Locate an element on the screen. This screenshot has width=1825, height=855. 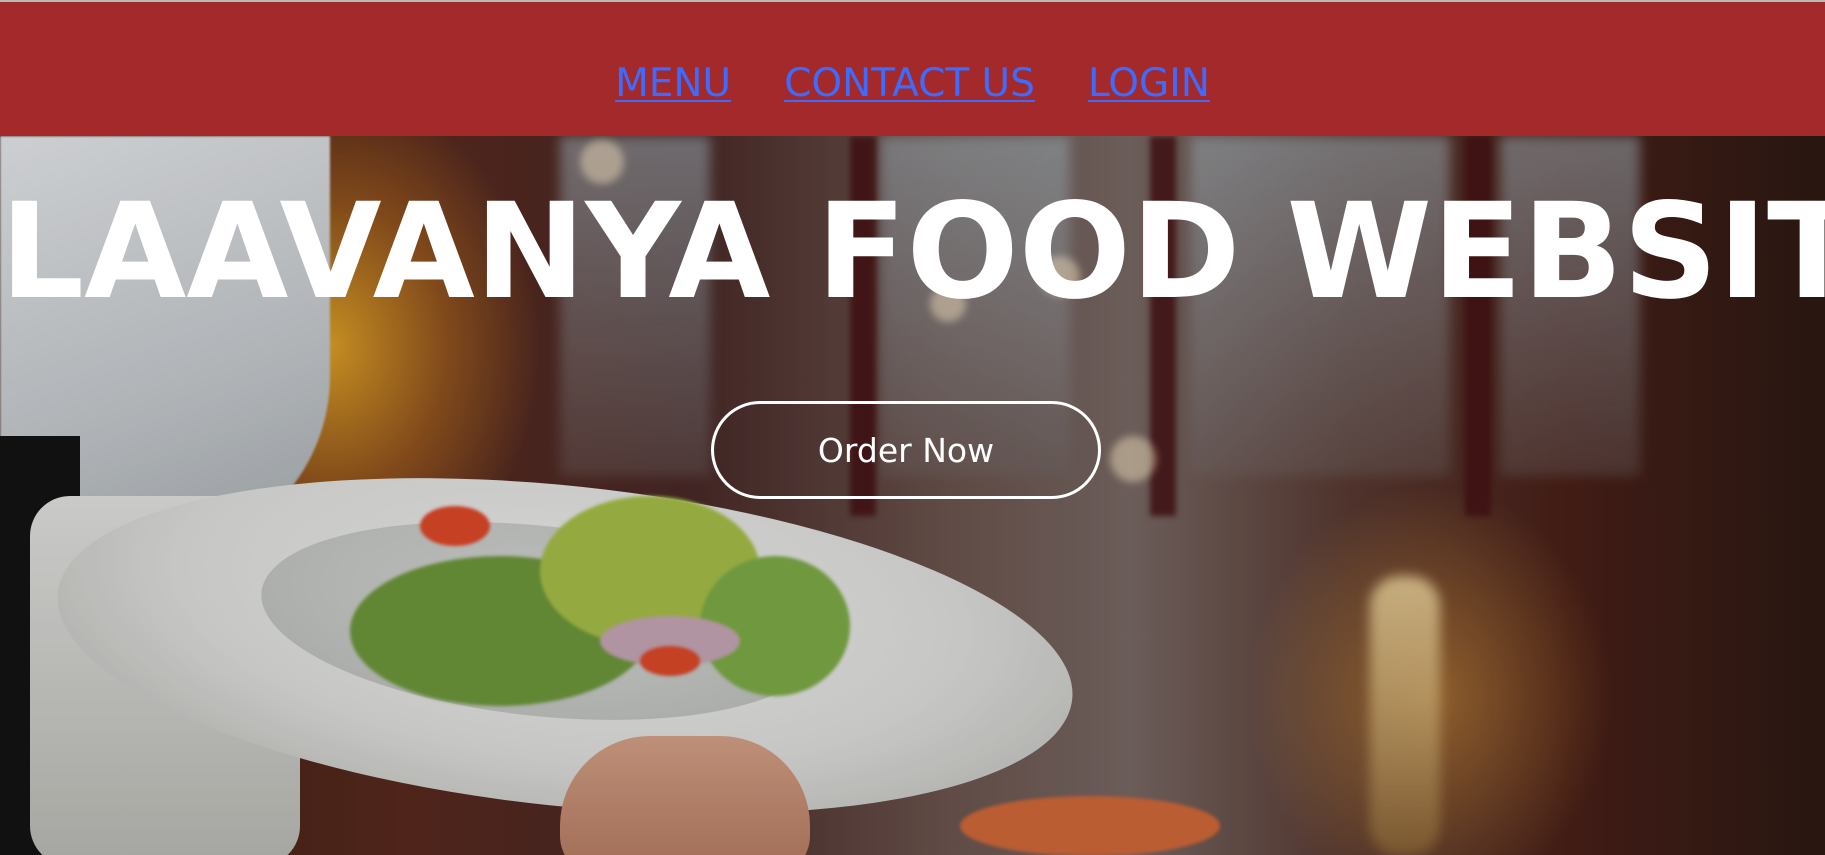
order-now-button: Order Now is located at coordinates (906, 450).